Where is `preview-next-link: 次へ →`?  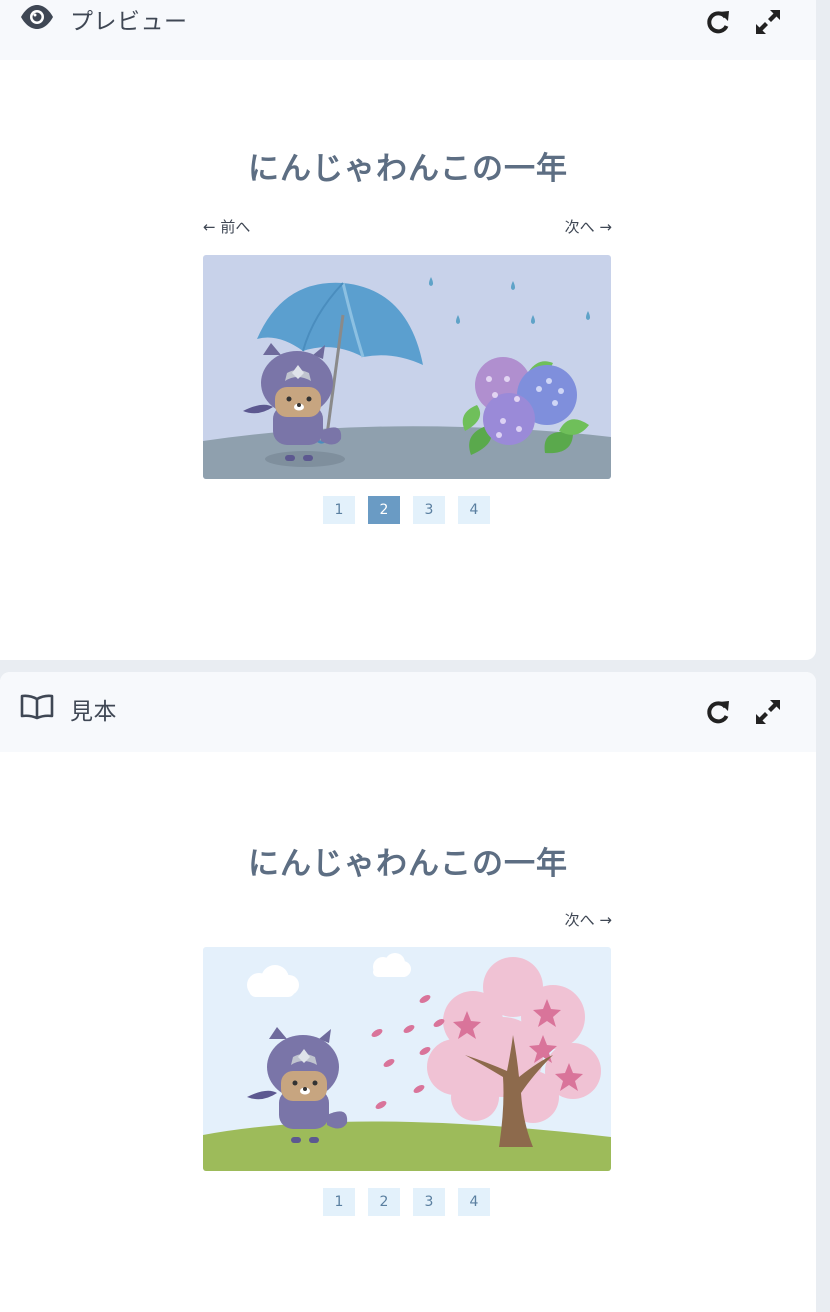 preview-next-link: 次へ → is located at coordinates (588, 226).